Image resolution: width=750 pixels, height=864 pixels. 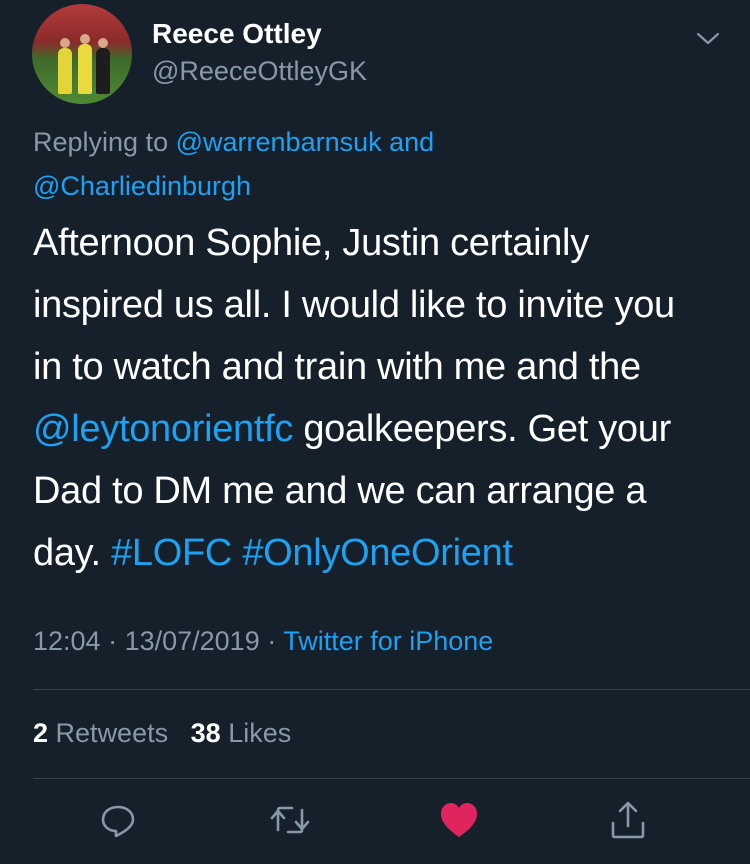 I want to click on tweet-line: Afternoon Sophie, Justin certainly, so click(x=311, y=243).